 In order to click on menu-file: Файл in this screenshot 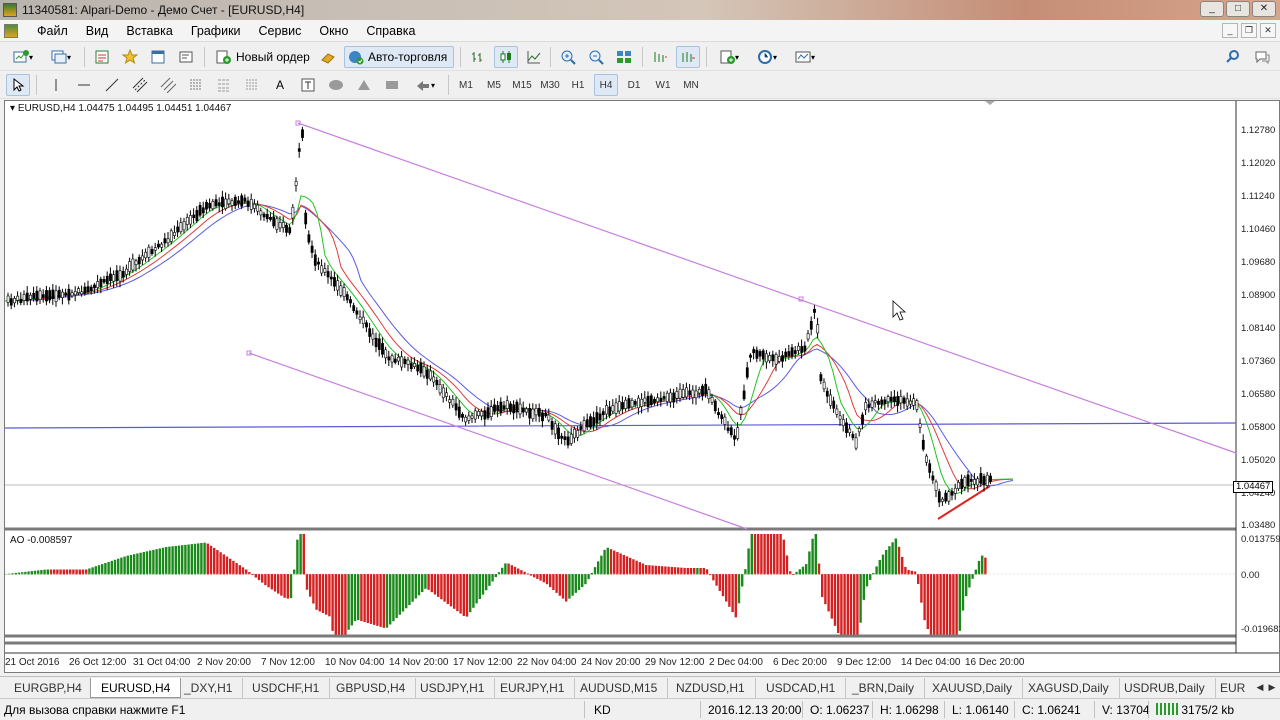, I will do `click(52, 31)`.